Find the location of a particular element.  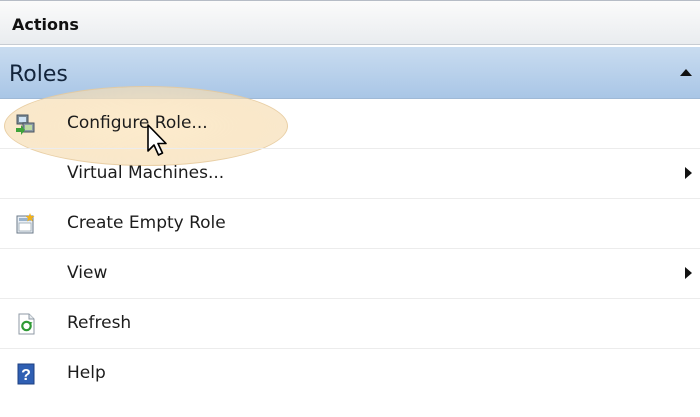

create-empty-role-icon is located at coordinates (25, 223).